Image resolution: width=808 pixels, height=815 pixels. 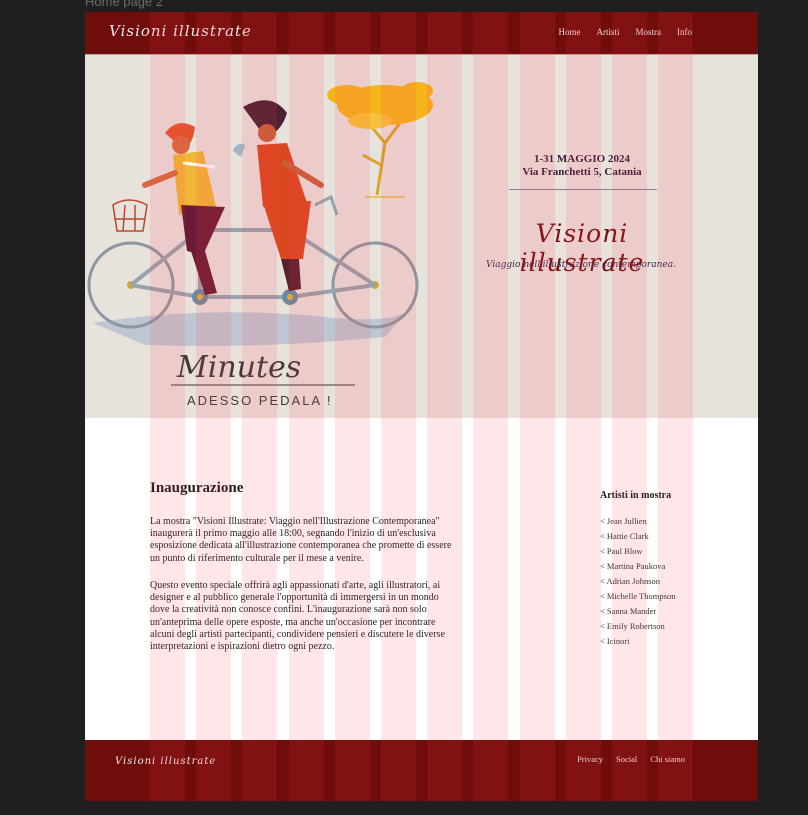 I want to click on nav-mostra: Mostra, so click(x=649, y=32).